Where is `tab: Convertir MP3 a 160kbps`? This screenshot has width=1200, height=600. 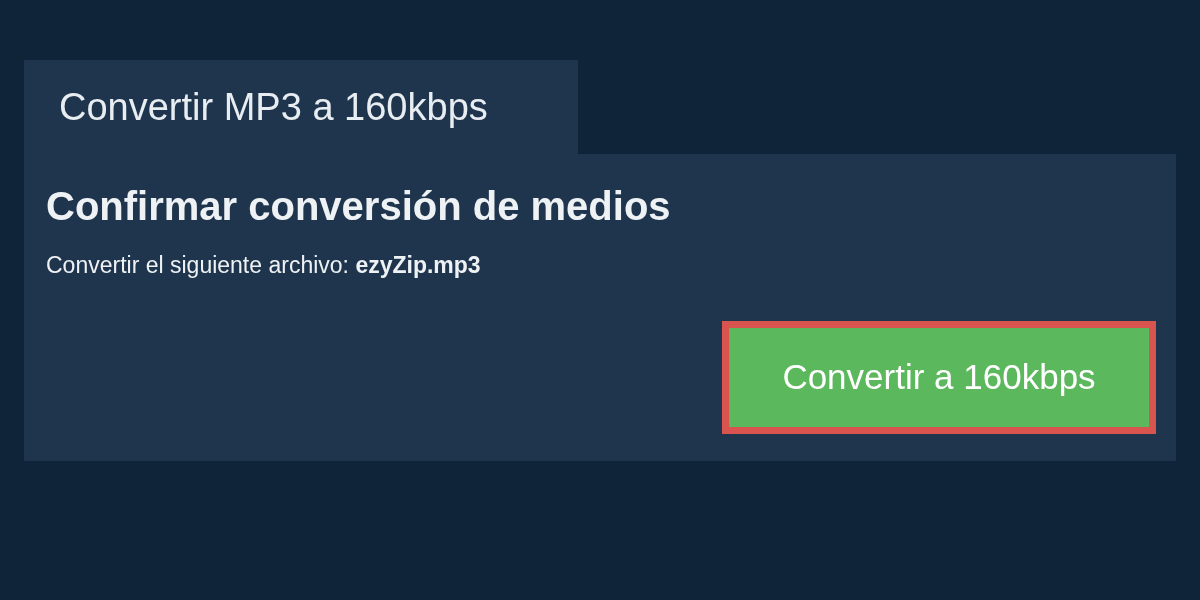
tab: Convertir MP3 a 160kbps is located at coordinates (301, 107).